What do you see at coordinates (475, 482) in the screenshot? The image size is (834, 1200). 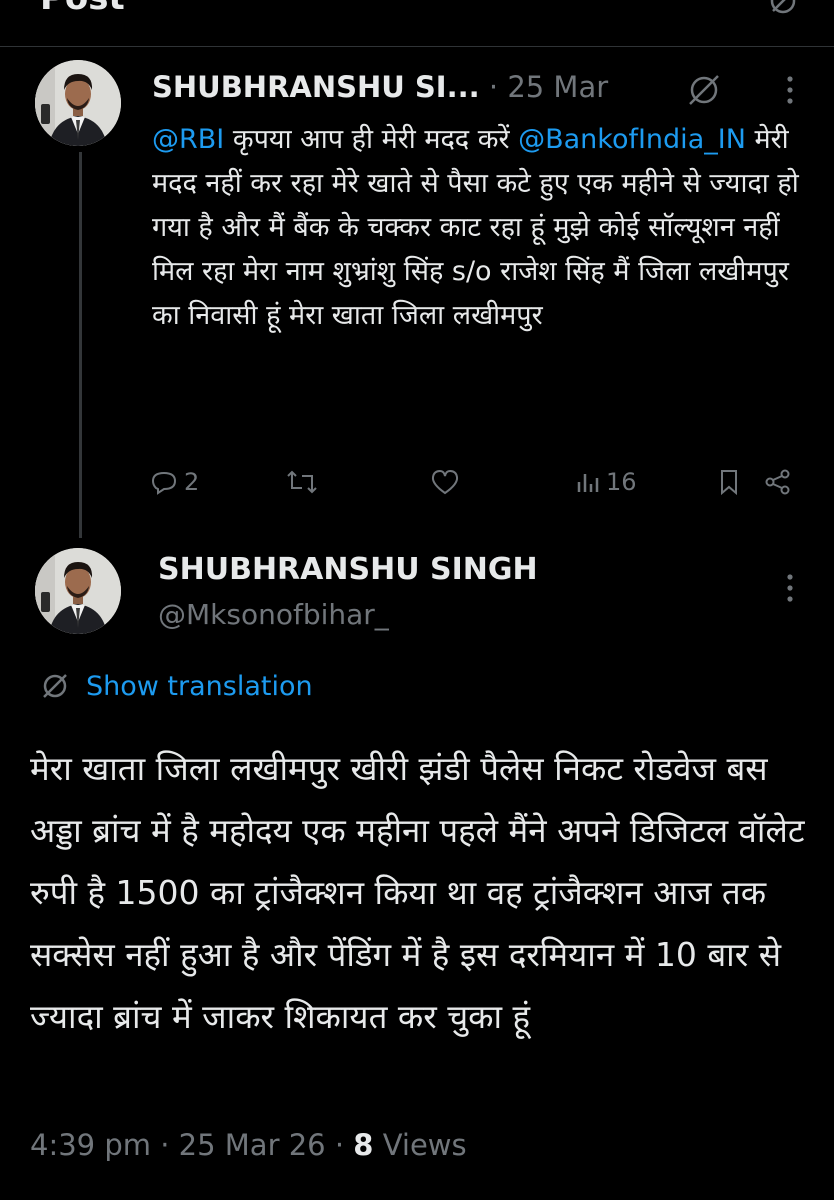 I see `action-bar: 2 16` at bounding box center [475, 482].